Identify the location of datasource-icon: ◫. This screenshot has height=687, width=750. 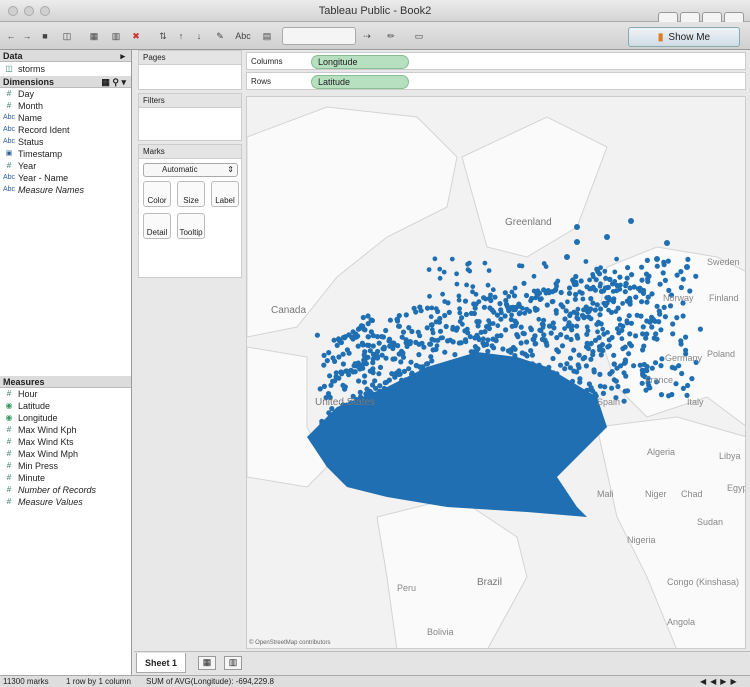
(67, 36).